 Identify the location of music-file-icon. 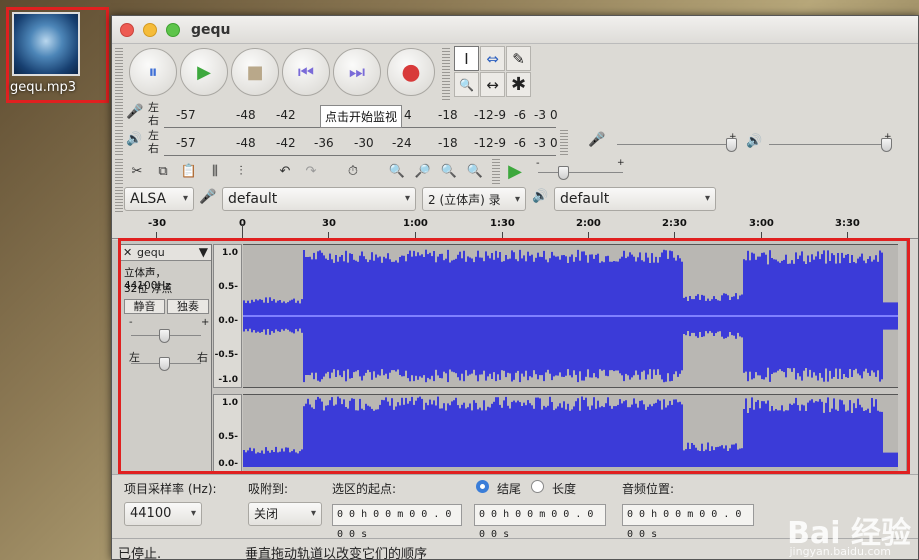
(46, 44).